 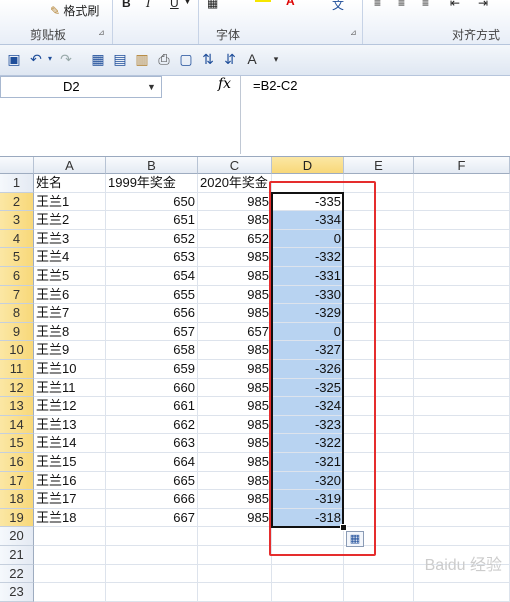 What do you see at coordinates (152, 462) in the screenshot?
I see `table-cell: 664` at bounding box center [152, 462].